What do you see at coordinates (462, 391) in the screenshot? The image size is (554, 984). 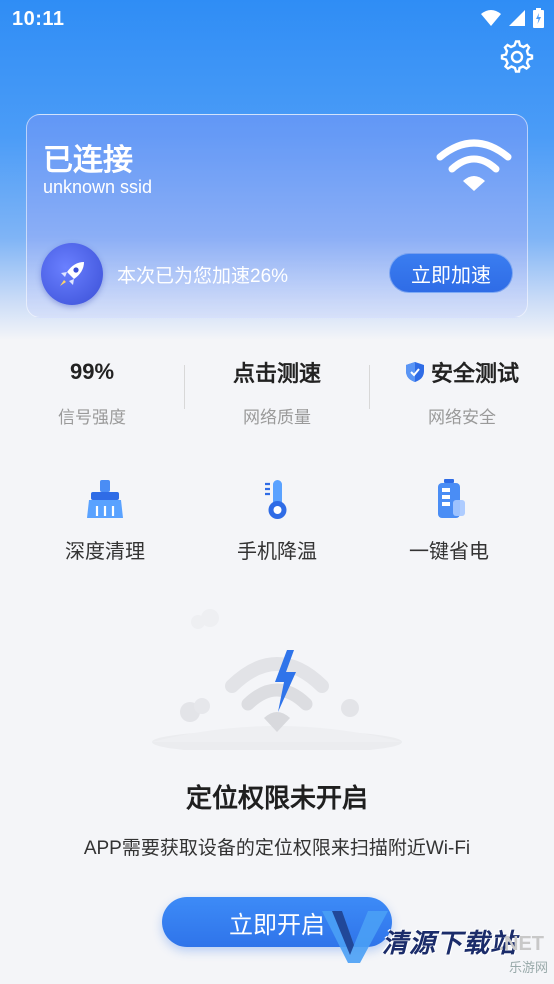 I see `stat-security-test: 安全测试 网络安全` at bounding box center [462, 391].